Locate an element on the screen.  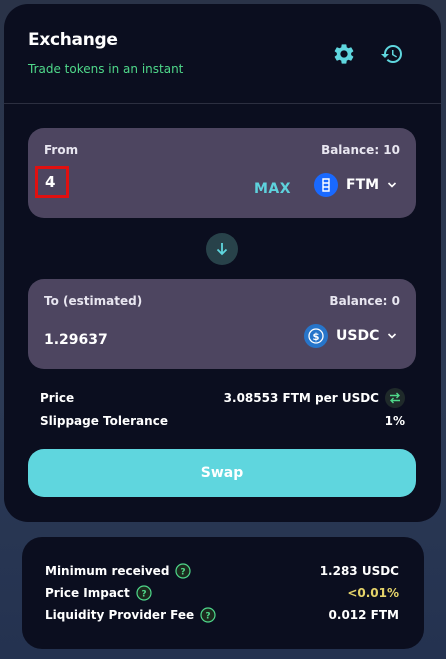
min-received-value: 1.283 USDC is located at coordinates (359, 571).